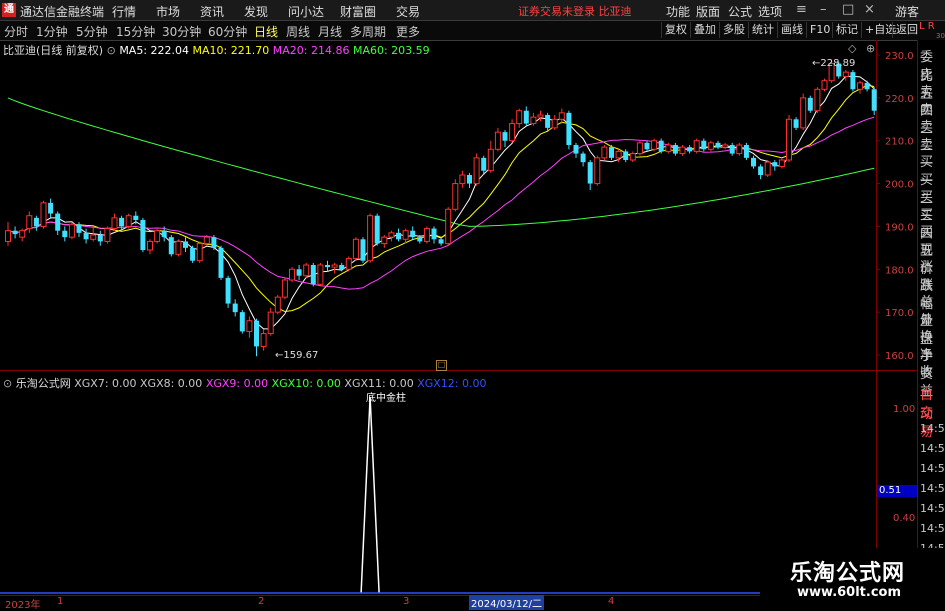 The width and height of the screenshot is (945, 611). I want to click on menu-item-options: 选项, so click(770, 11).